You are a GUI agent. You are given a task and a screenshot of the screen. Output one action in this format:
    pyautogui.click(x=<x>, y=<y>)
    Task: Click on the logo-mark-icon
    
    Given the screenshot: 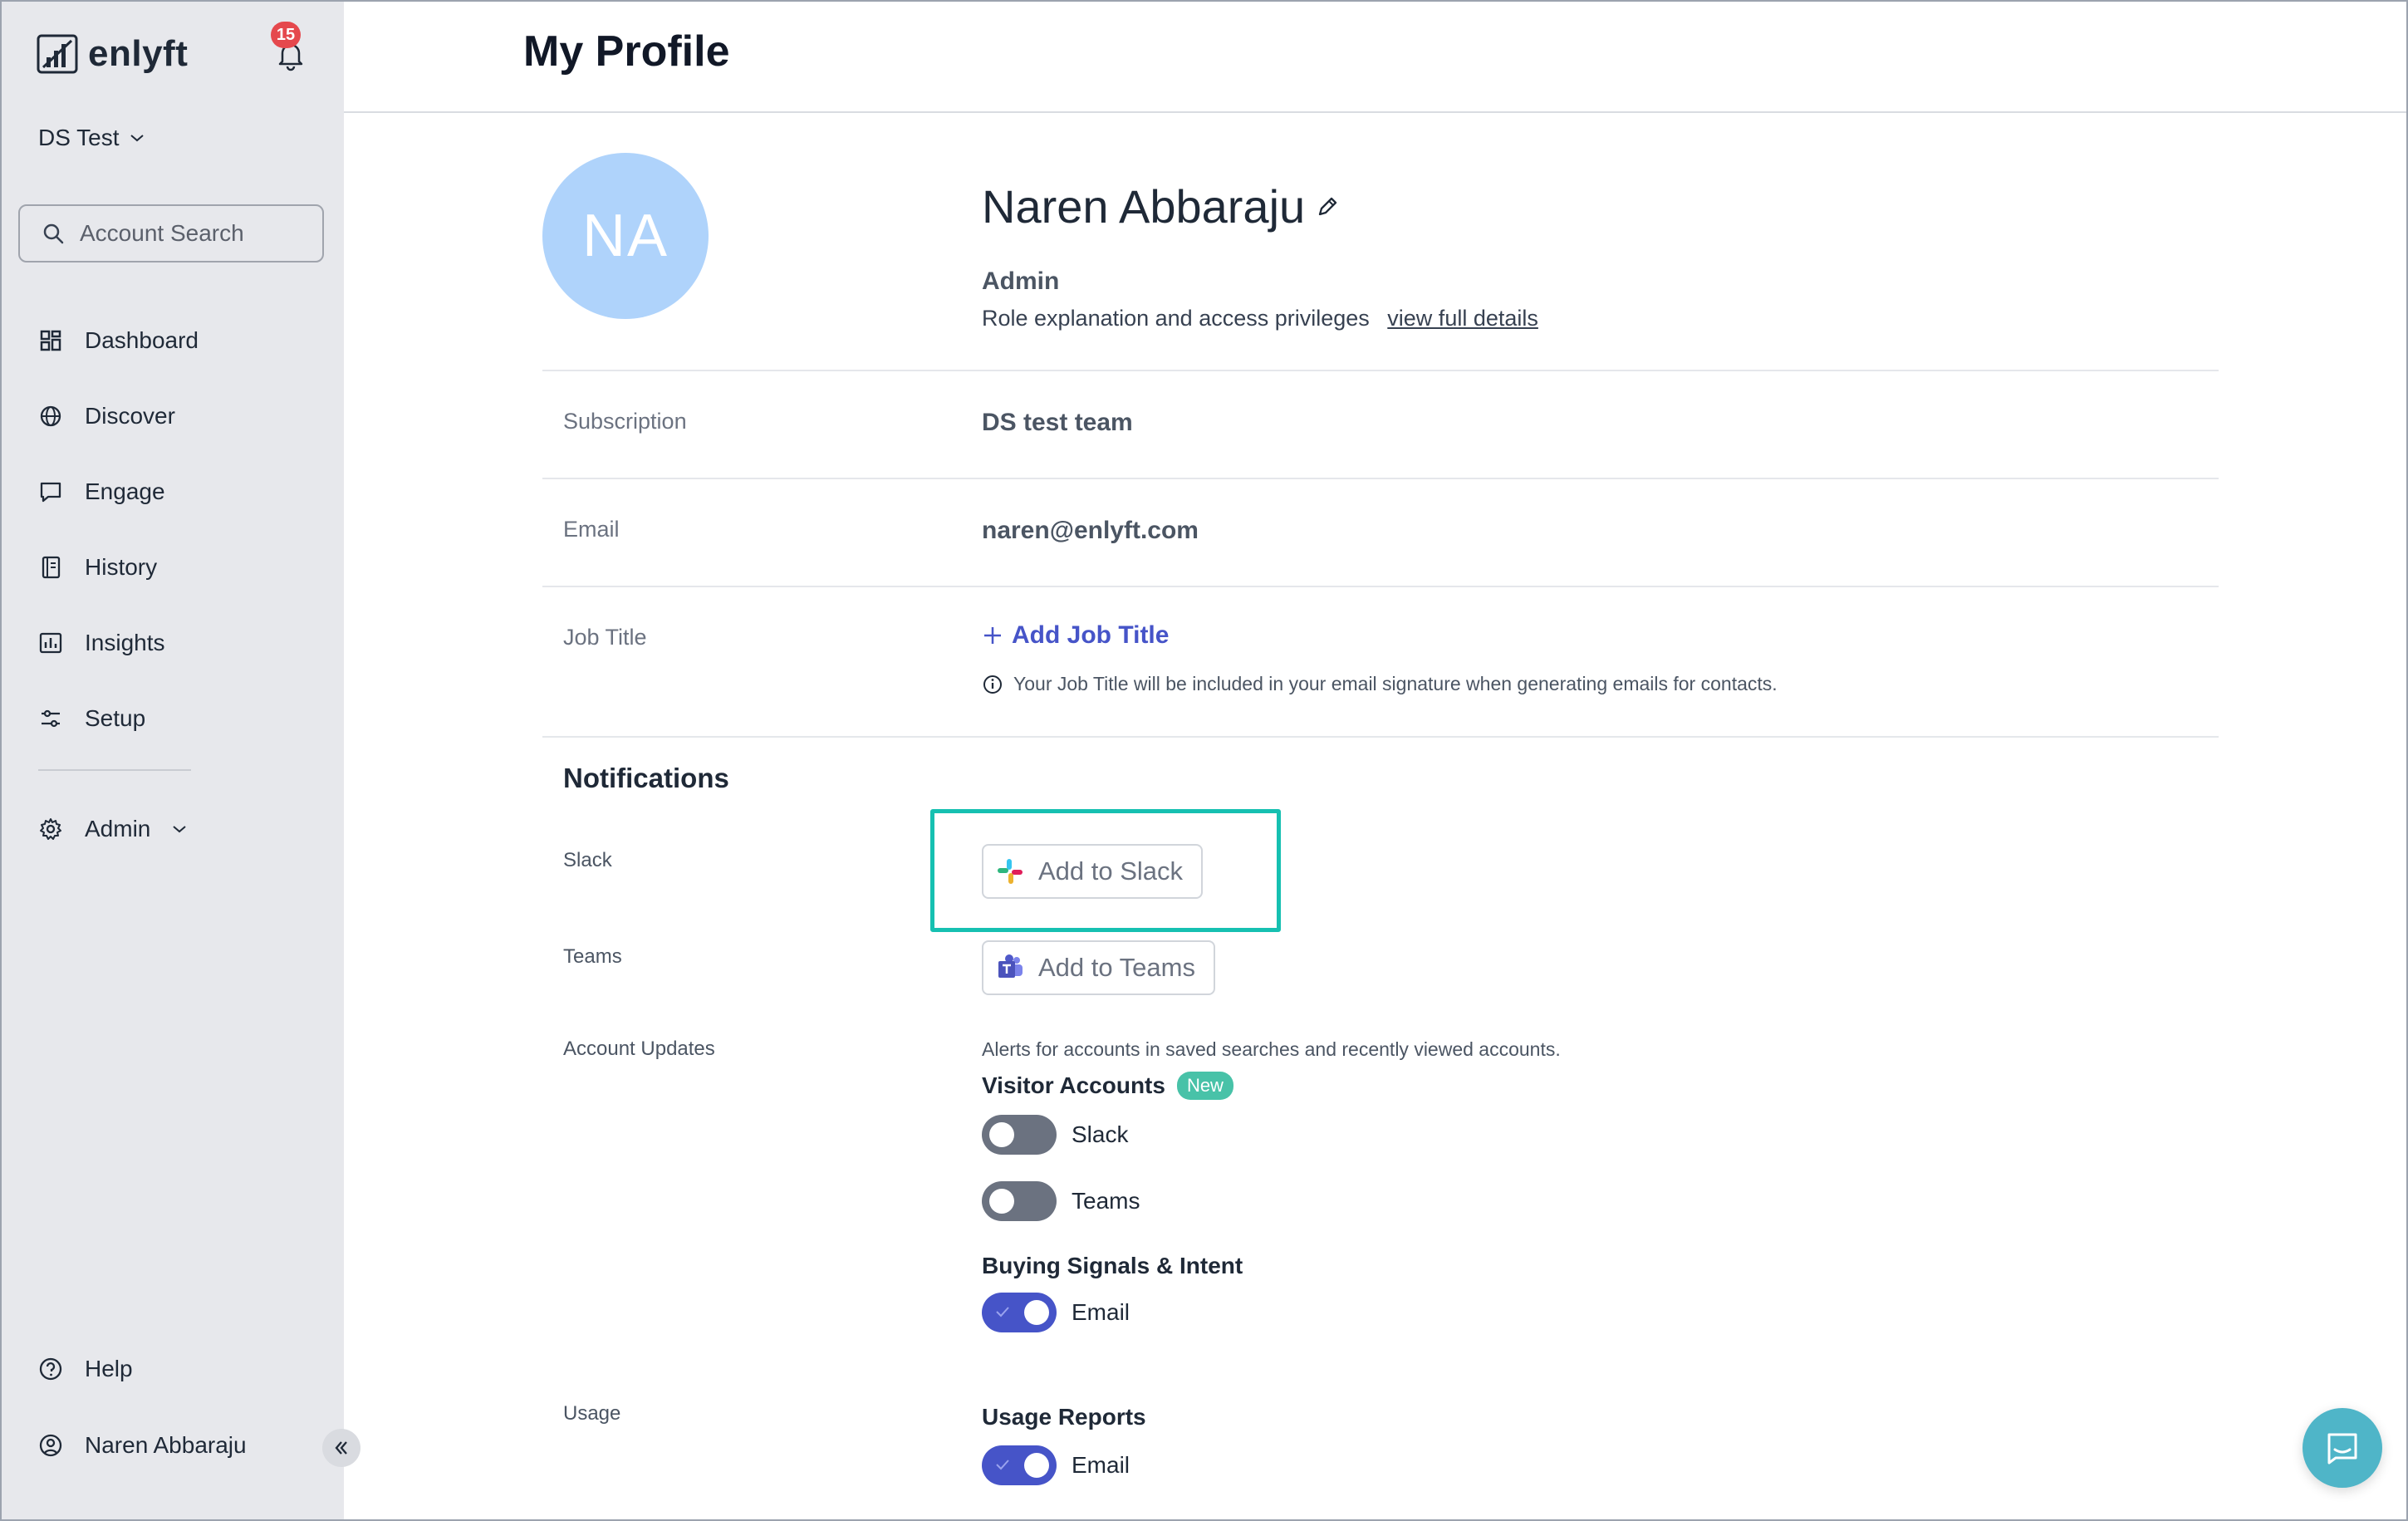 What is the action you would take?
    pyautogui.click(x=58, y=54)
    